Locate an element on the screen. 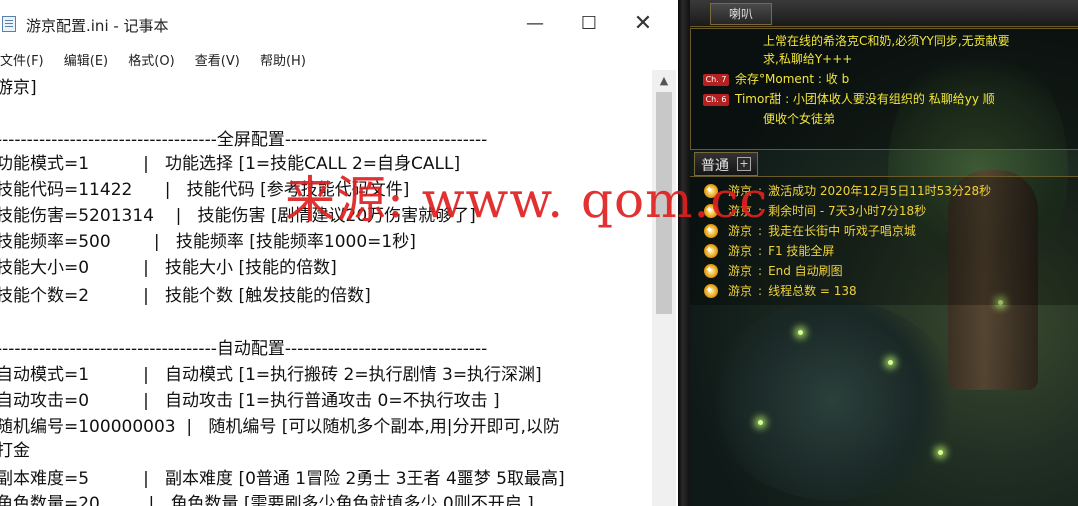 The image size is (1078, 506). text-line: 自动模式=1 | 自动模式 [1=执行搬砖 2=执行剧情 3=执行深渊] is located at coordinates (271, 375).